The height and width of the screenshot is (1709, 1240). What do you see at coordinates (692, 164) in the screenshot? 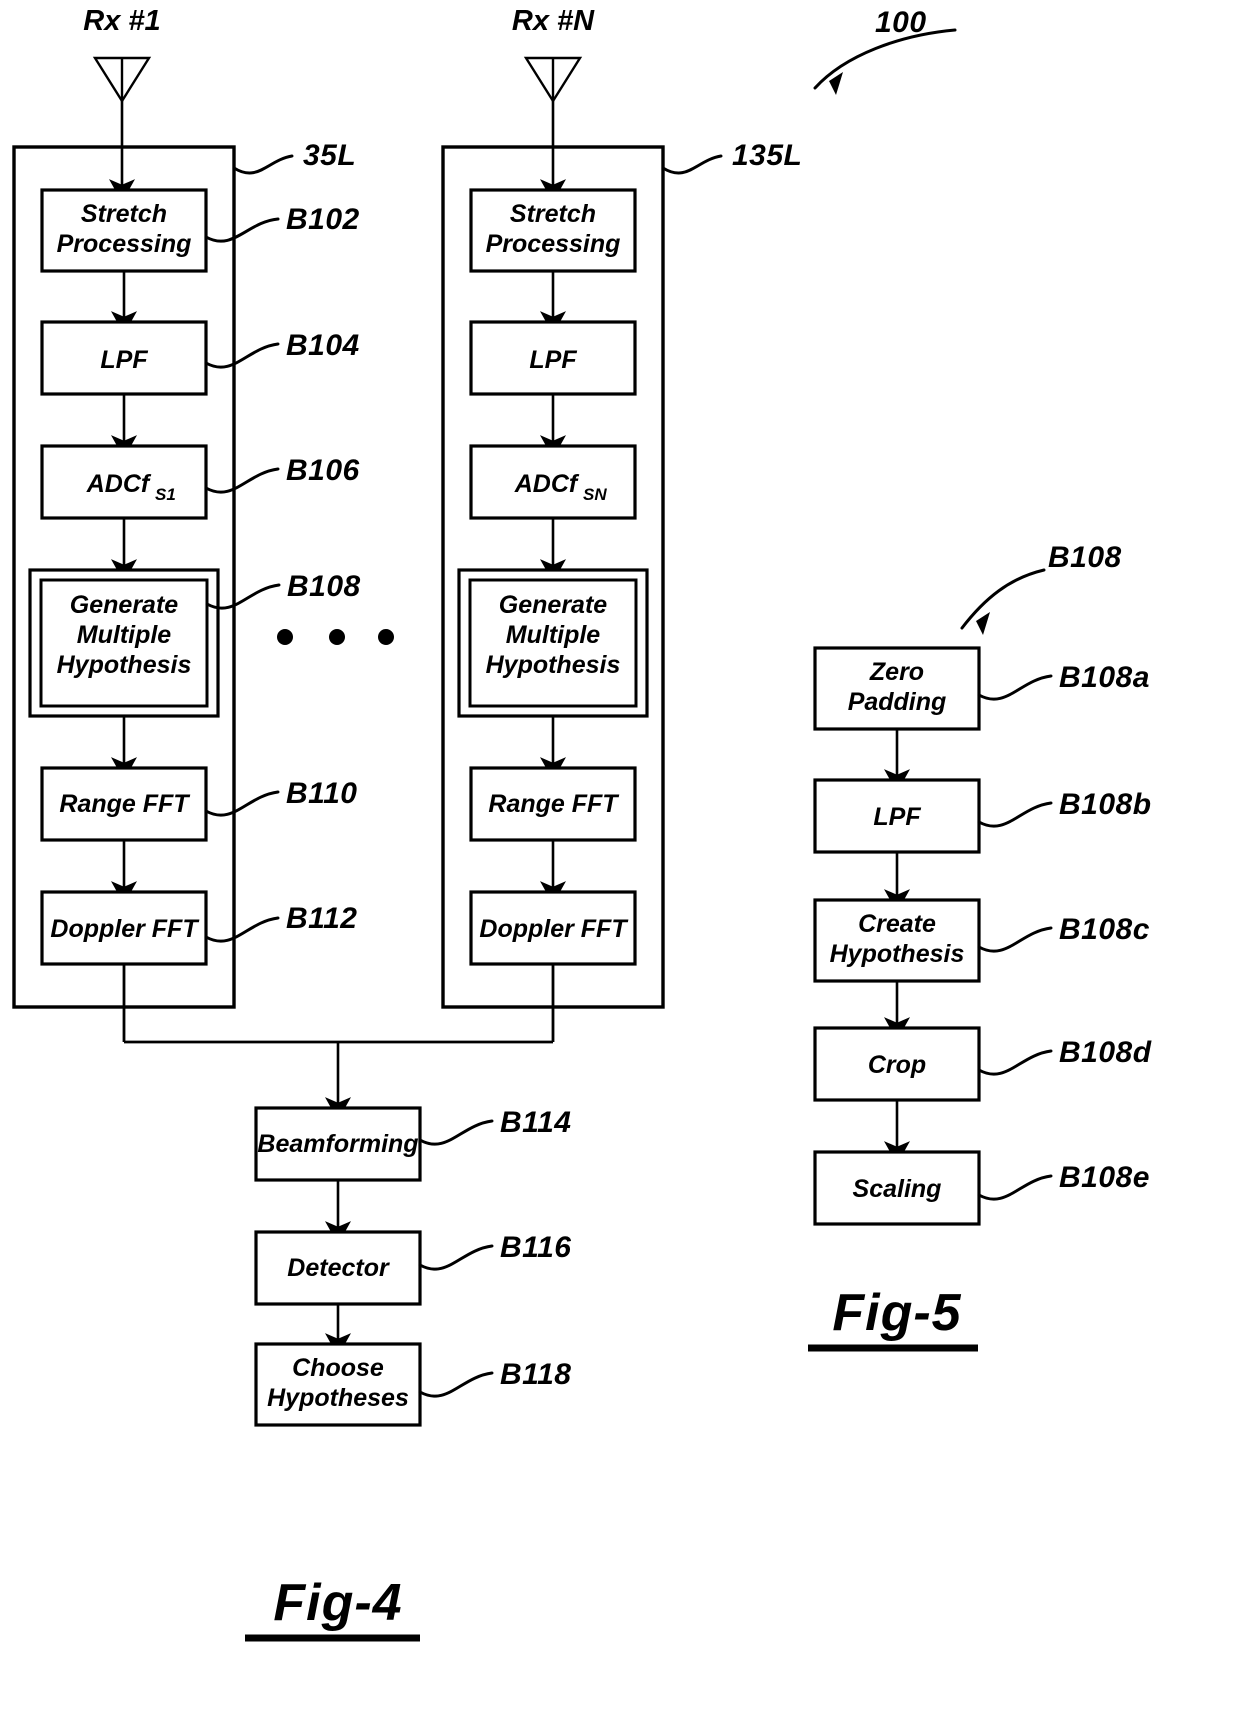
I see `lead-135L` at bounding box center [692, 164].